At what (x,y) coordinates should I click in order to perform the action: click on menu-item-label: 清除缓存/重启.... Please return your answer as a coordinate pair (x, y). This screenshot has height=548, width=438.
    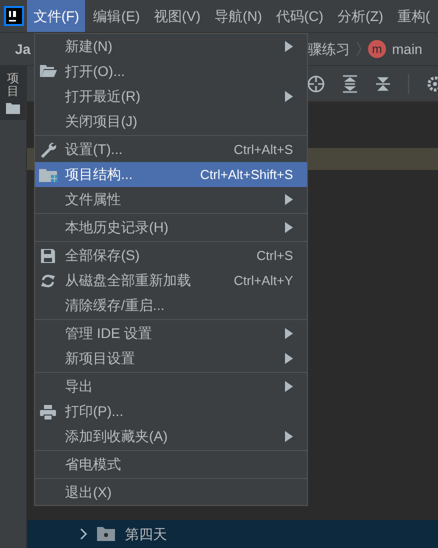
    Looking at the image, I should click on (115, 305).